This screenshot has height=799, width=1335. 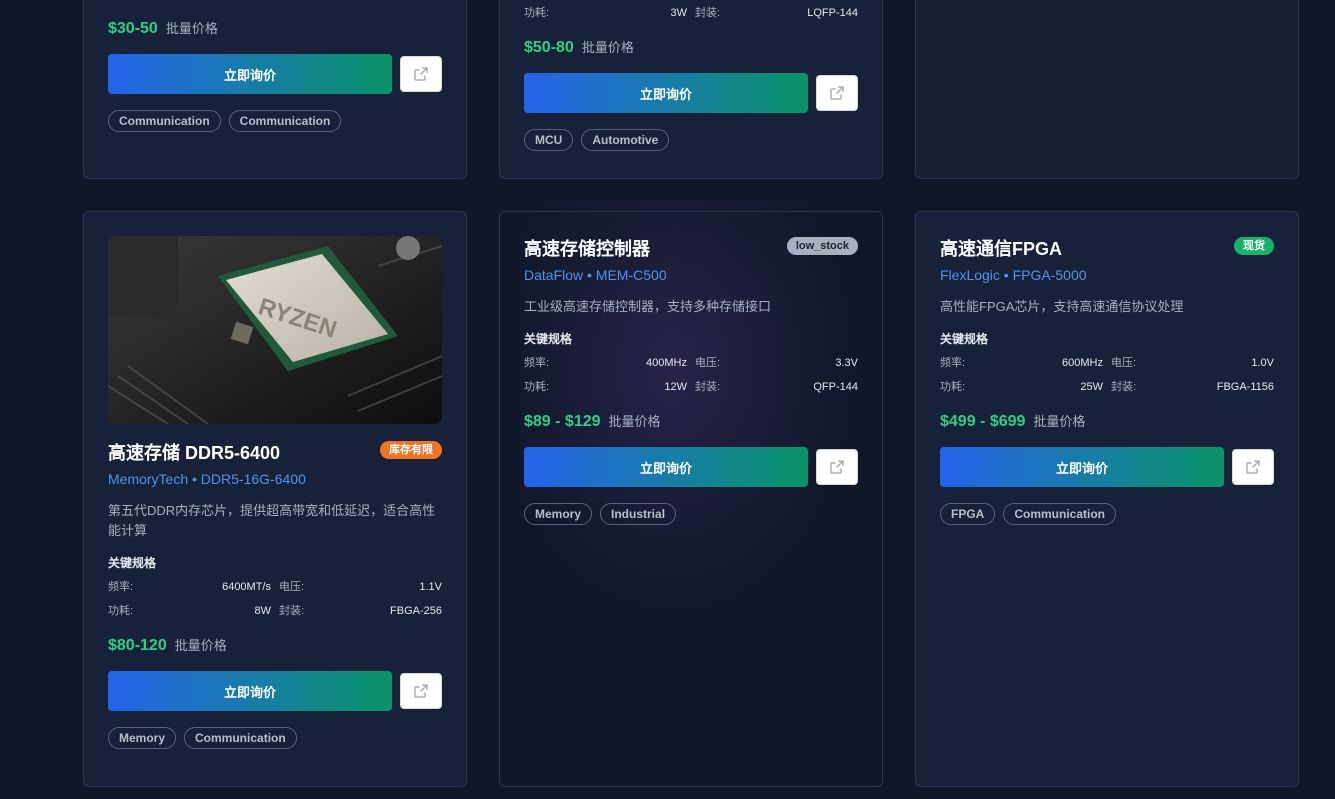 What do you see at coordinates (275, 479) in the screenshot?
I see `manufacturer-part: MemoryTech • DDR5-16G-6400` at bounding box center [275, 479].